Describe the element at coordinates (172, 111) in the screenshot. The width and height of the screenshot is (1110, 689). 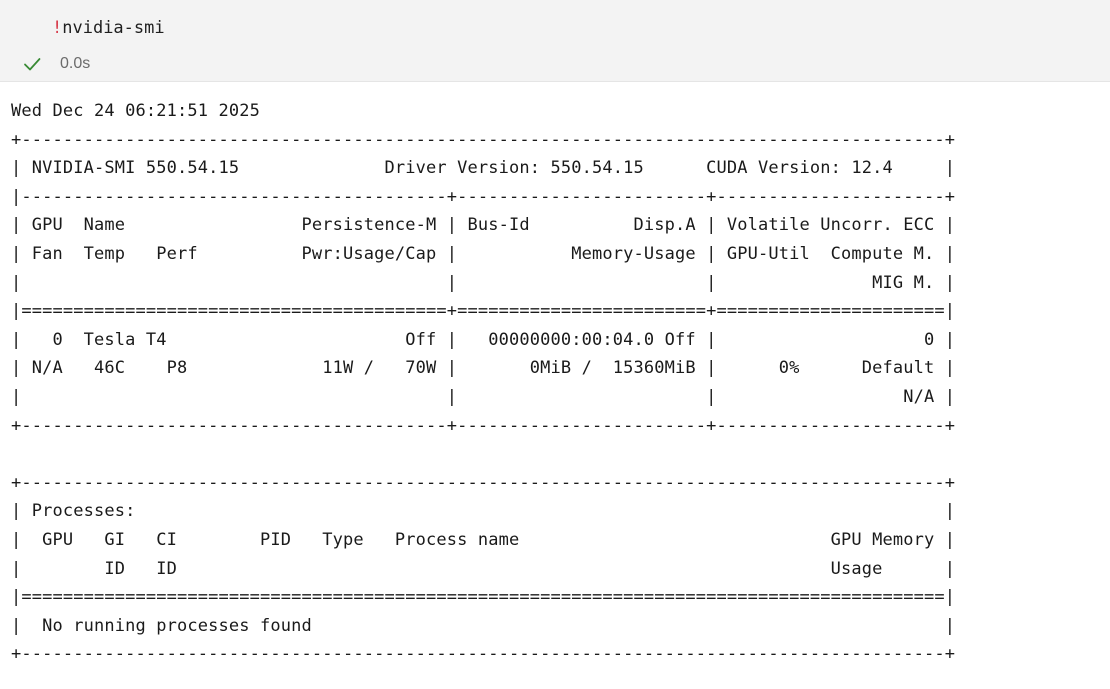
I see `output-line: Wed Dec 24 06:21:51 2025` at that location.